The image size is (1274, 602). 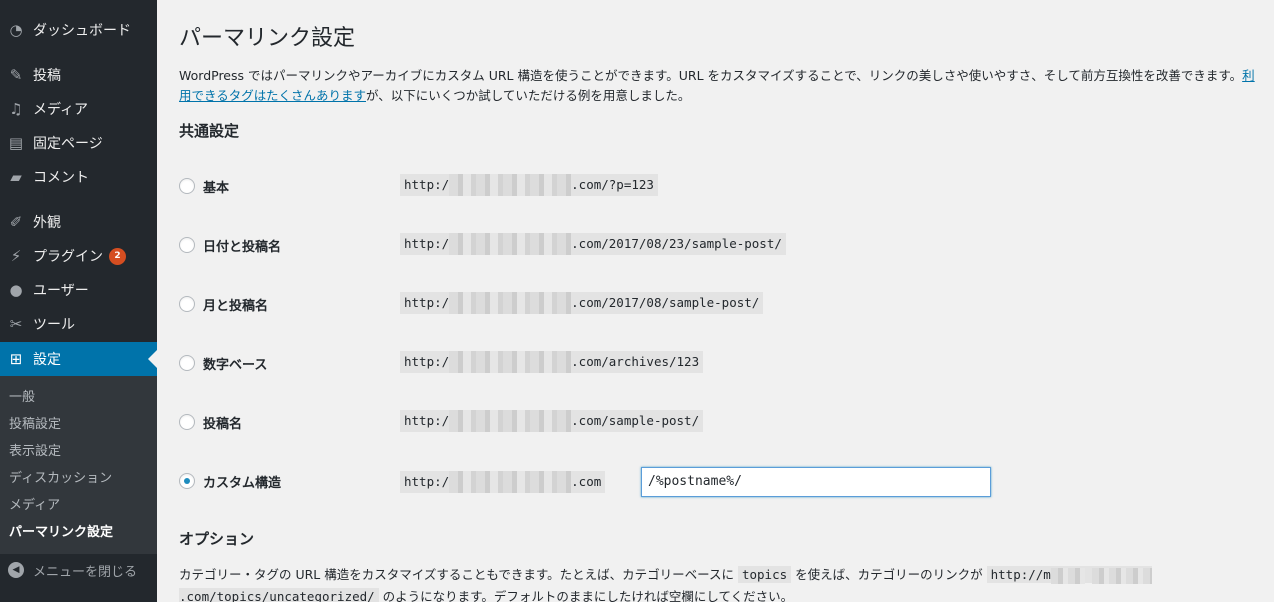 I want to click on permalink-option-post-name: 投稿名 http:/.com/sample-post/, so click(x=719, y=422).